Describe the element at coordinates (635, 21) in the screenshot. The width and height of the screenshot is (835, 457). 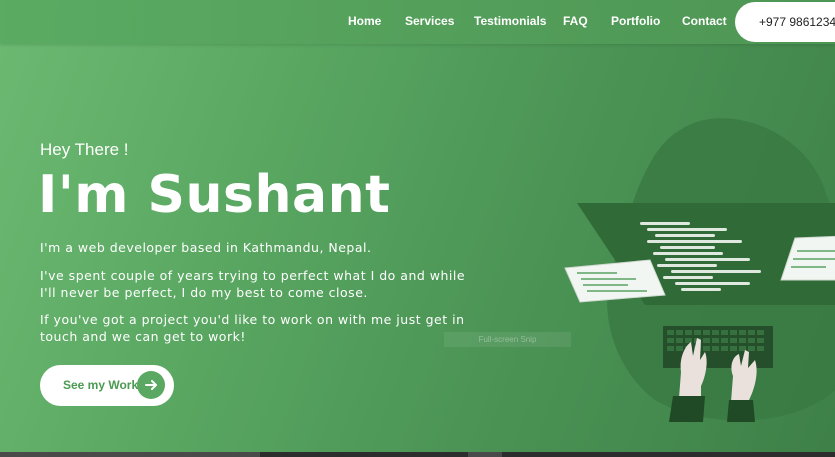
I see `nav-link-portfolio: Portfolio` at that location.